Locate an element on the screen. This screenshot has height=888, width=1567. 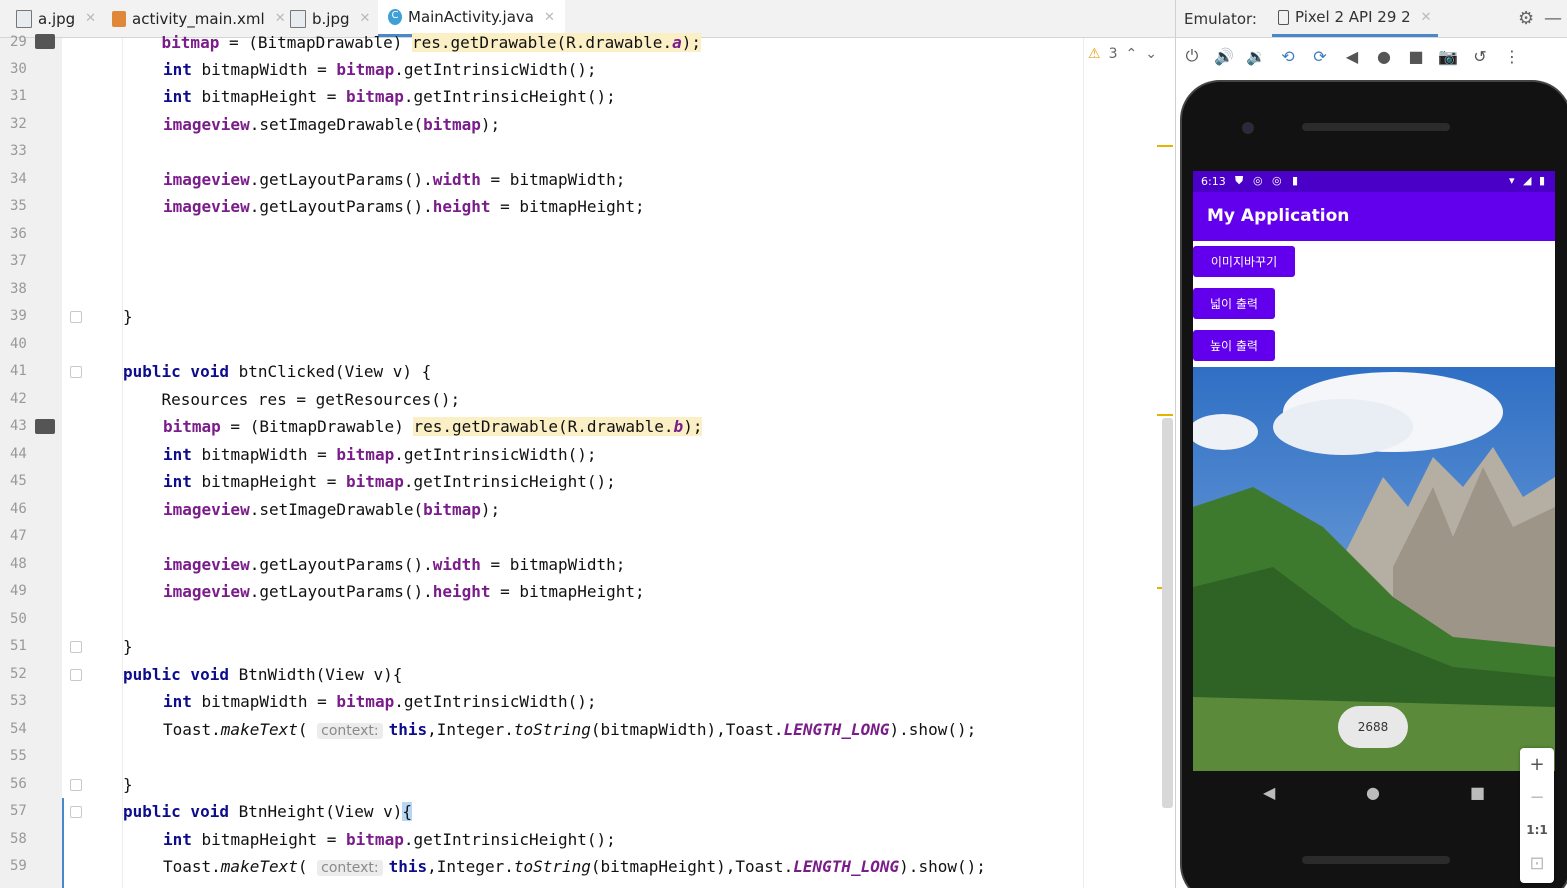
code-line: 32 imageview.setImageDrawable(bitmap); is located at coordinates (540, 124).